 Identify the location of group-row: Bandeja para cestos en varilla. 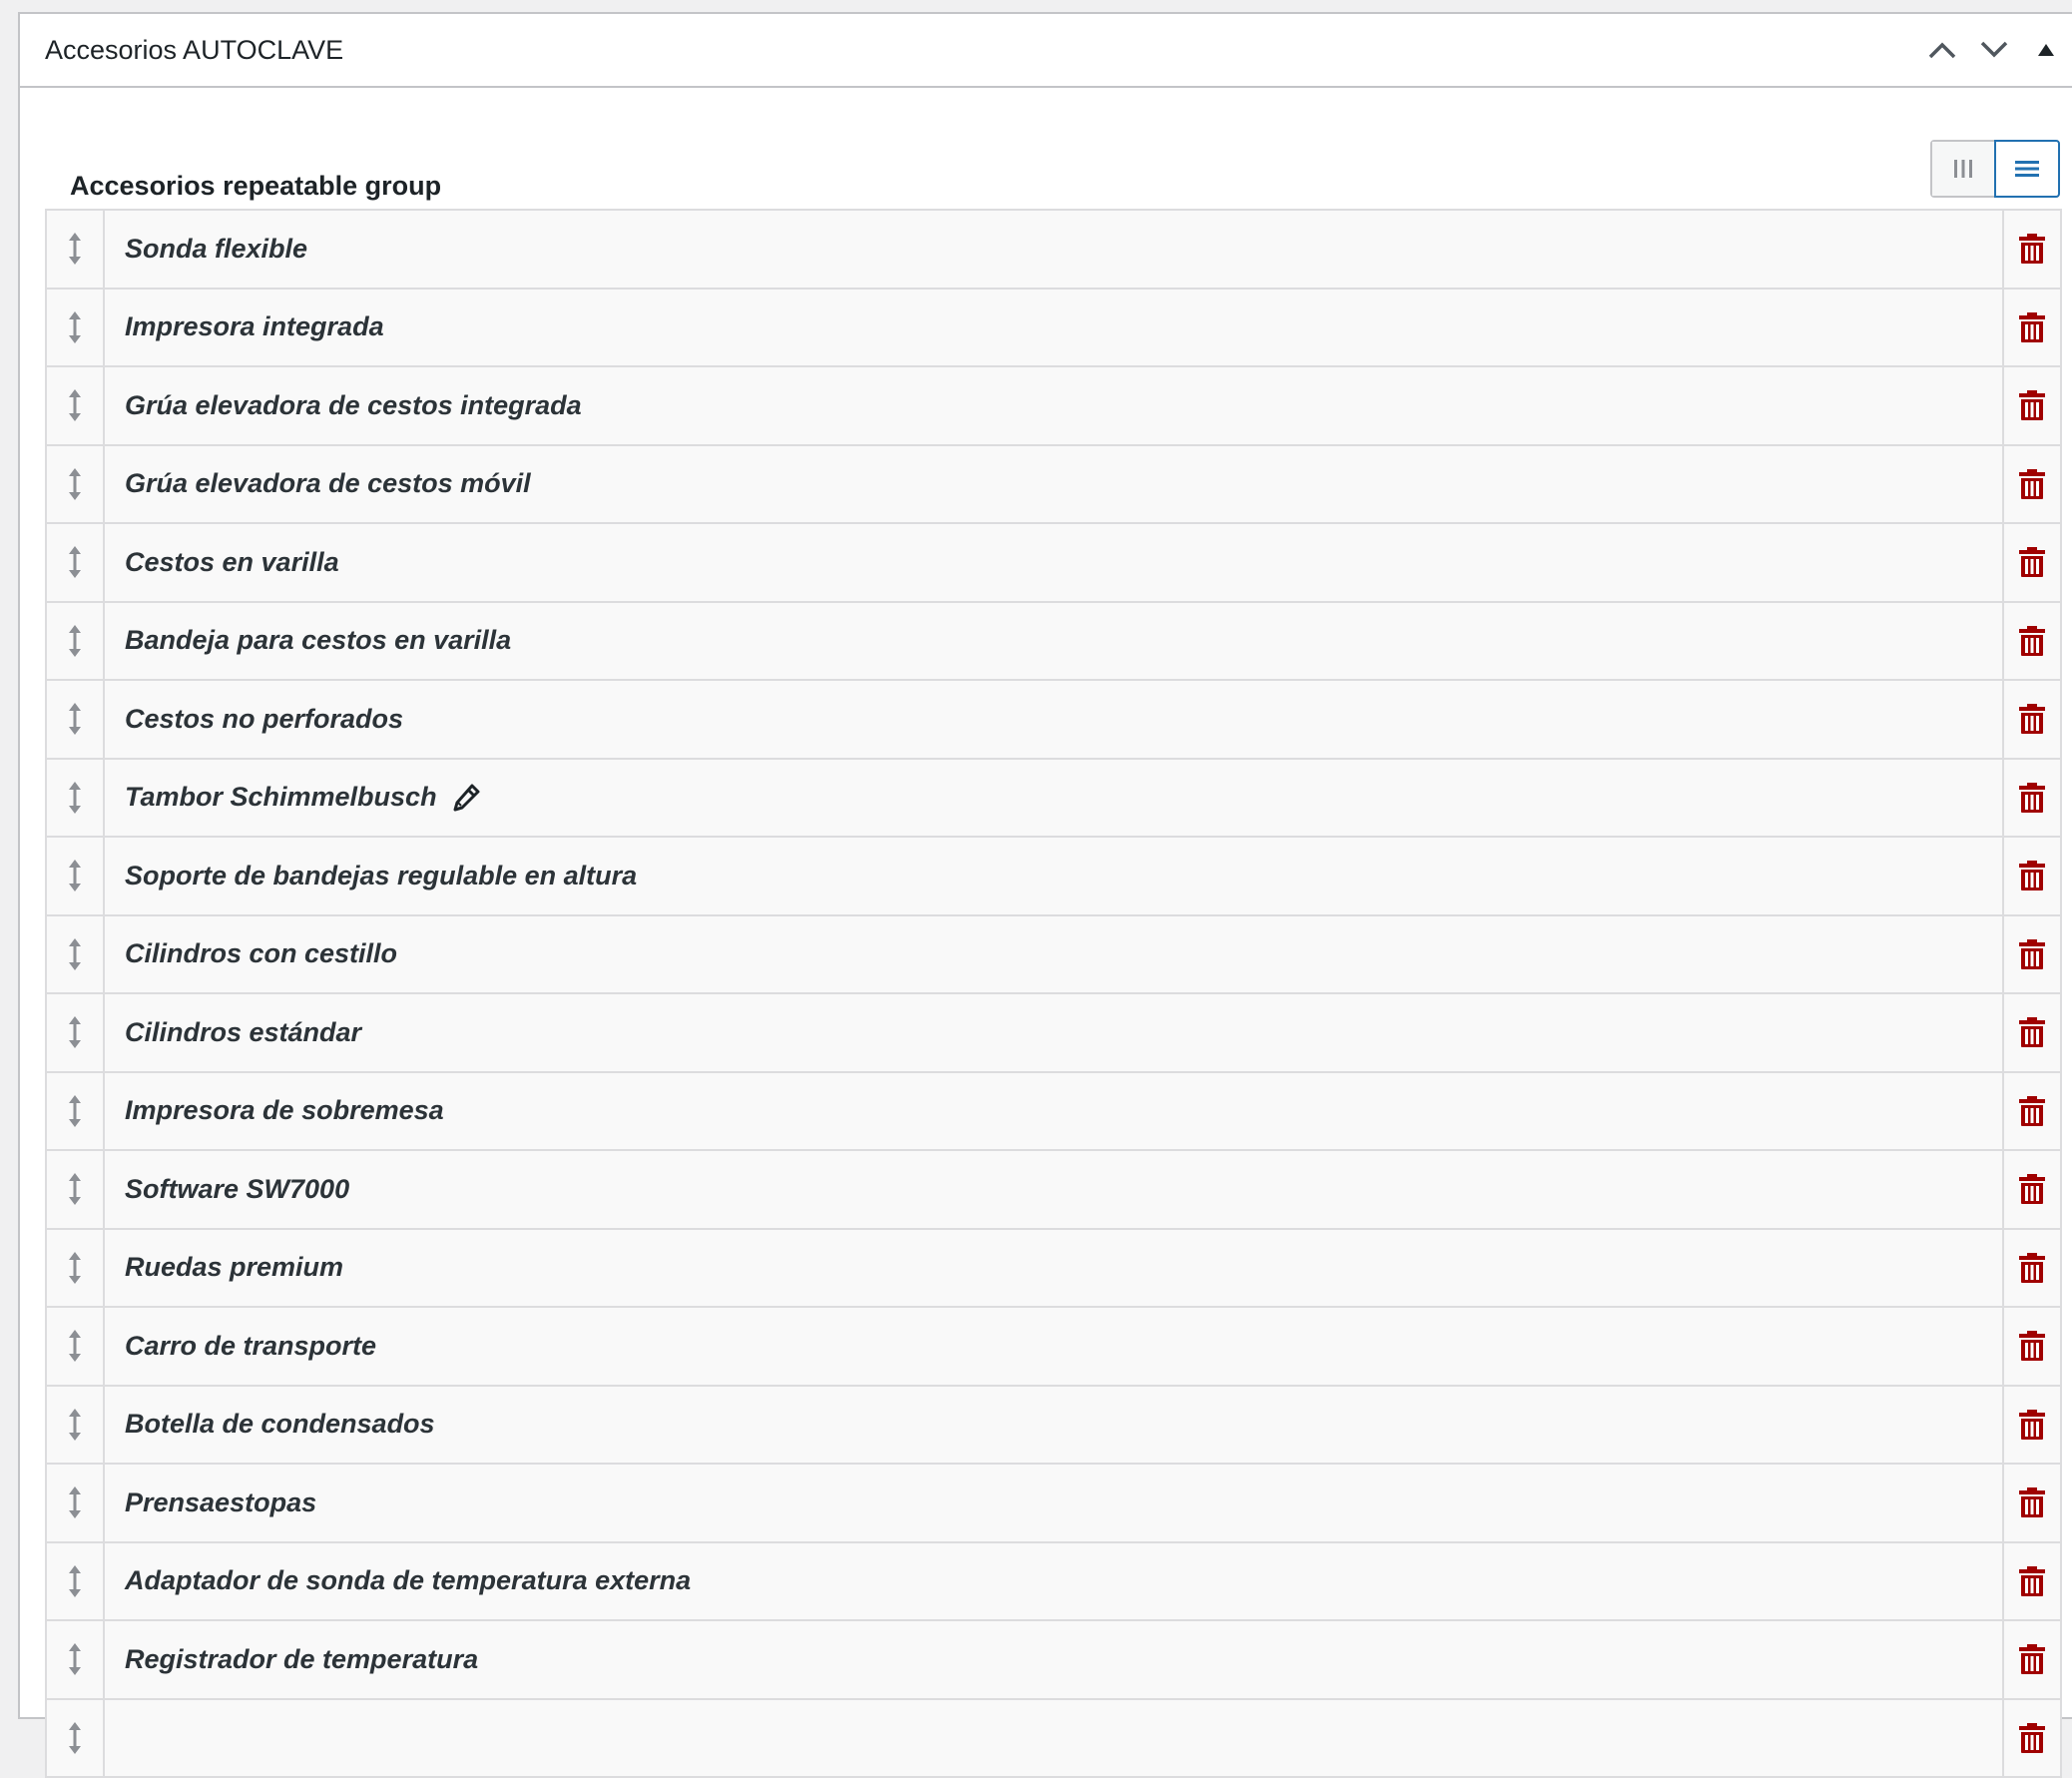
(1054, 642).